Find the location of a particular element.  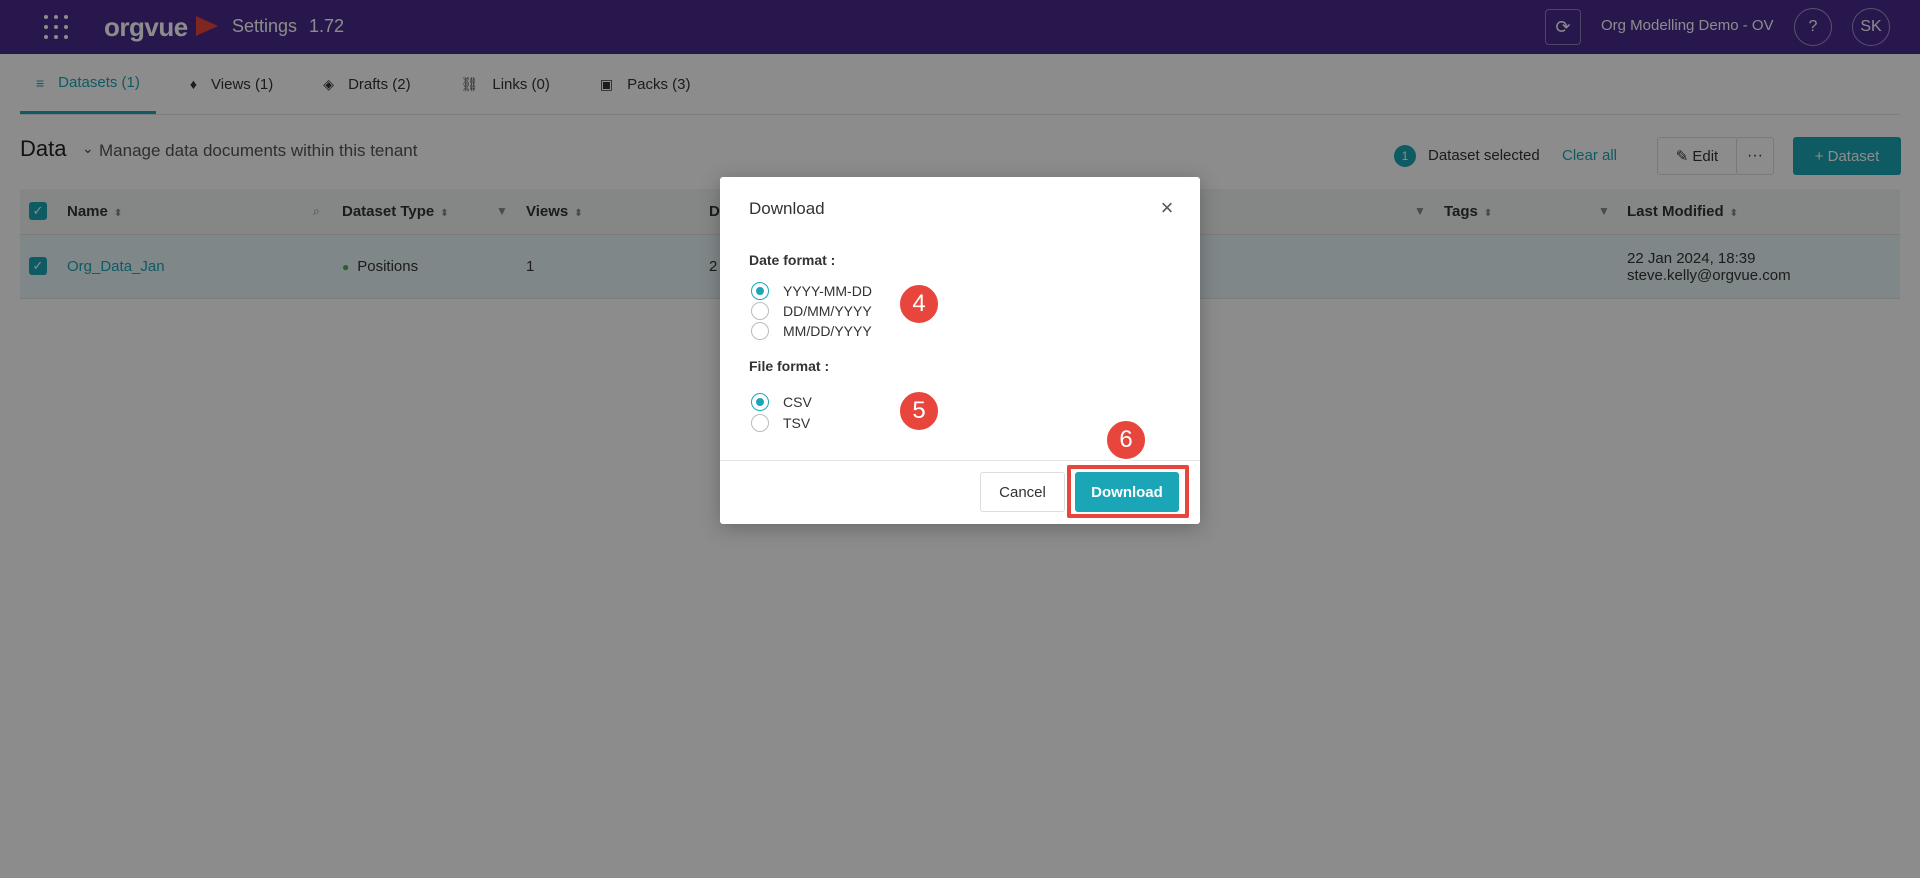

radio-label: TSV is located at coordinates (797, 423).